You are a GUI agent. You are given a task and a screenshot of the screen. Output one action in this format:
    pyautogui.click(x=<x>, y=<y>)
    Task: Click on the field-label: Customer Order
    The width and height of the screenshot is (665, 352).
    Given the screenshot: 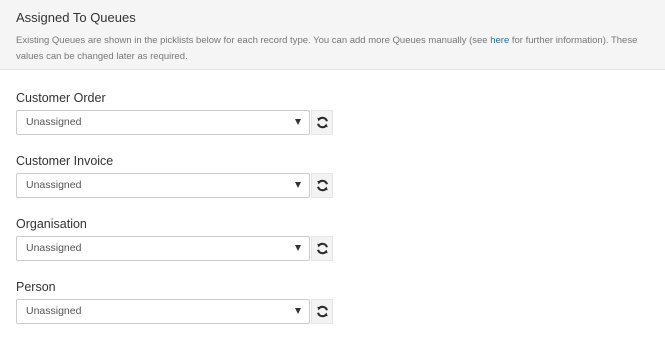 What is the action you would take?
    pyautogui.click(x=61, y=98)
    